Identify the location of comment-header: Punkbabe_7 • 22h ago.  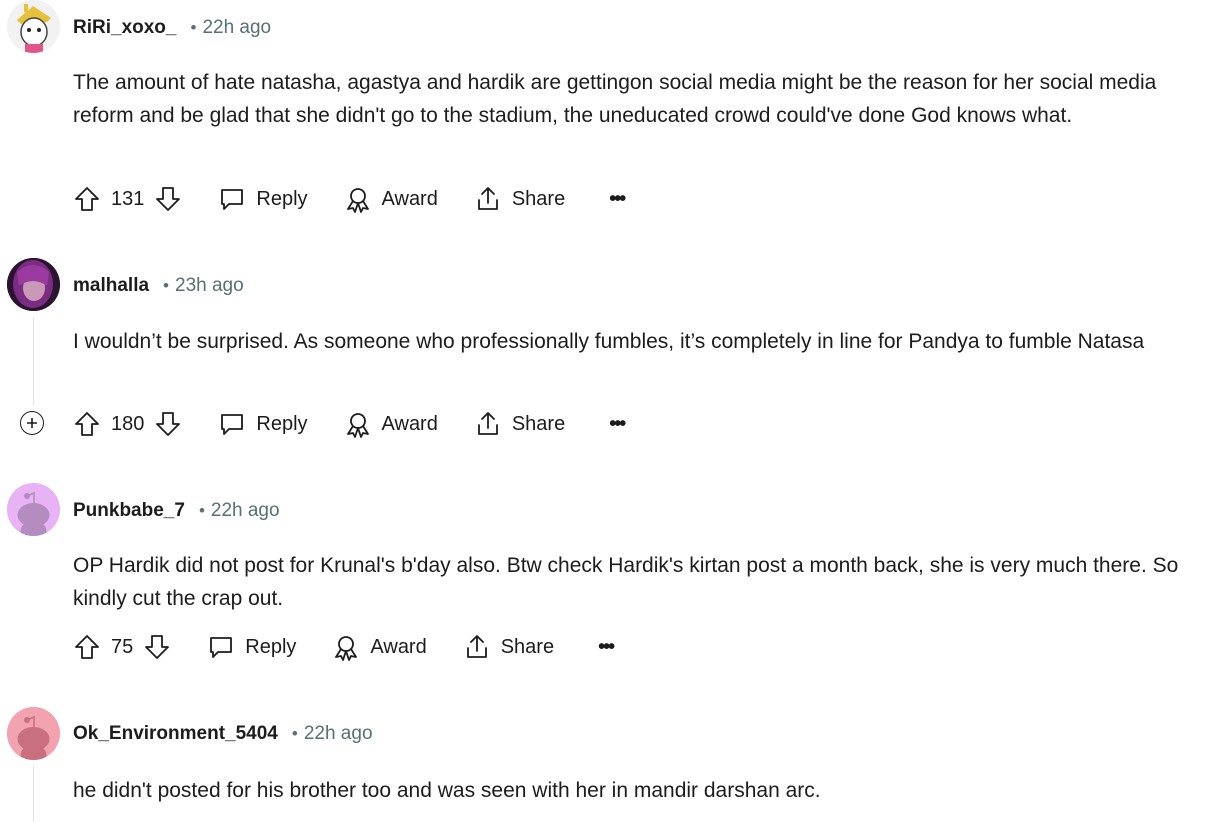
(176, 511).